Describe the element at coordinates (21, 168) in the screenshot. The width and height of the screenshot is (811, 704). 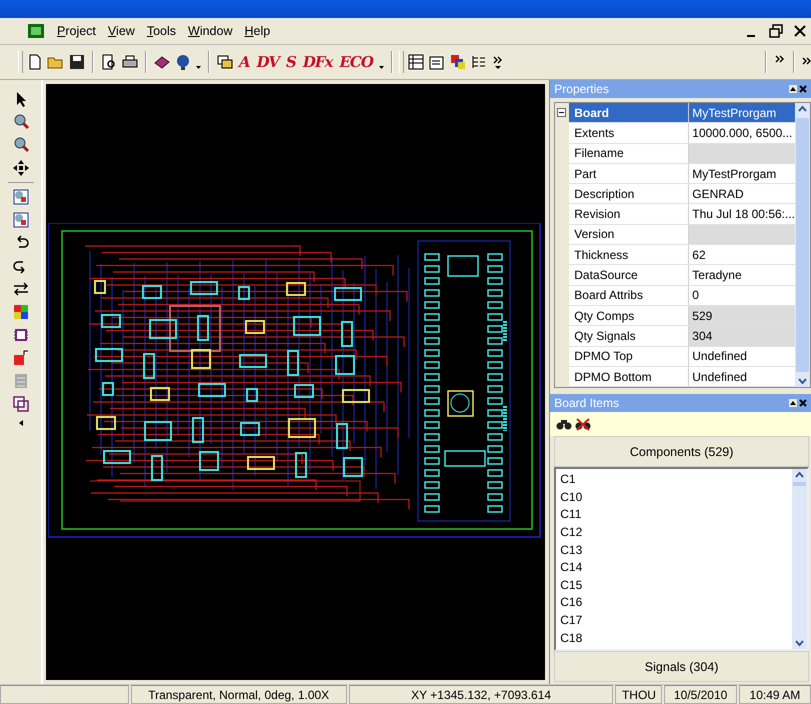
I see `move-icon` at that location.